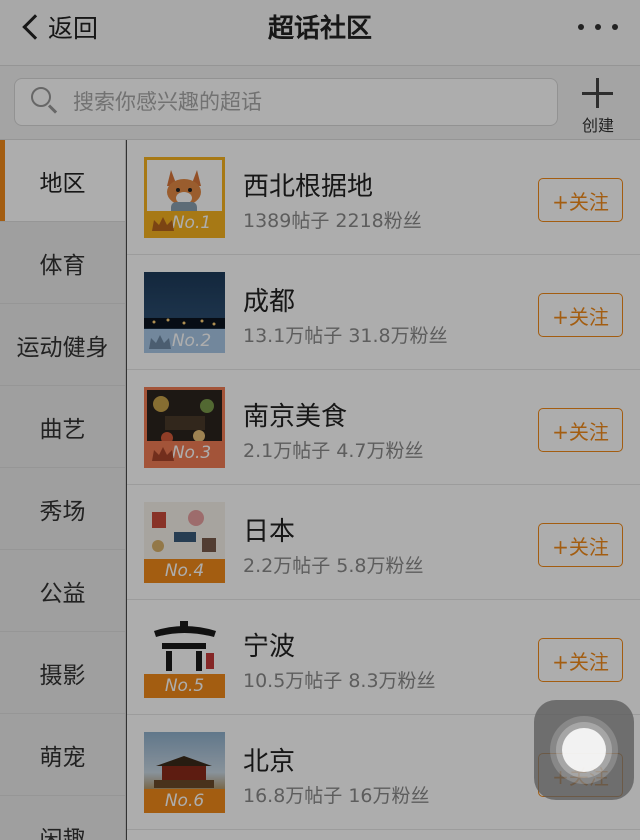  What do you see at coordinates (46, 102) in the screenshot?
I see `search-icon` at bounding box center [46, 102].